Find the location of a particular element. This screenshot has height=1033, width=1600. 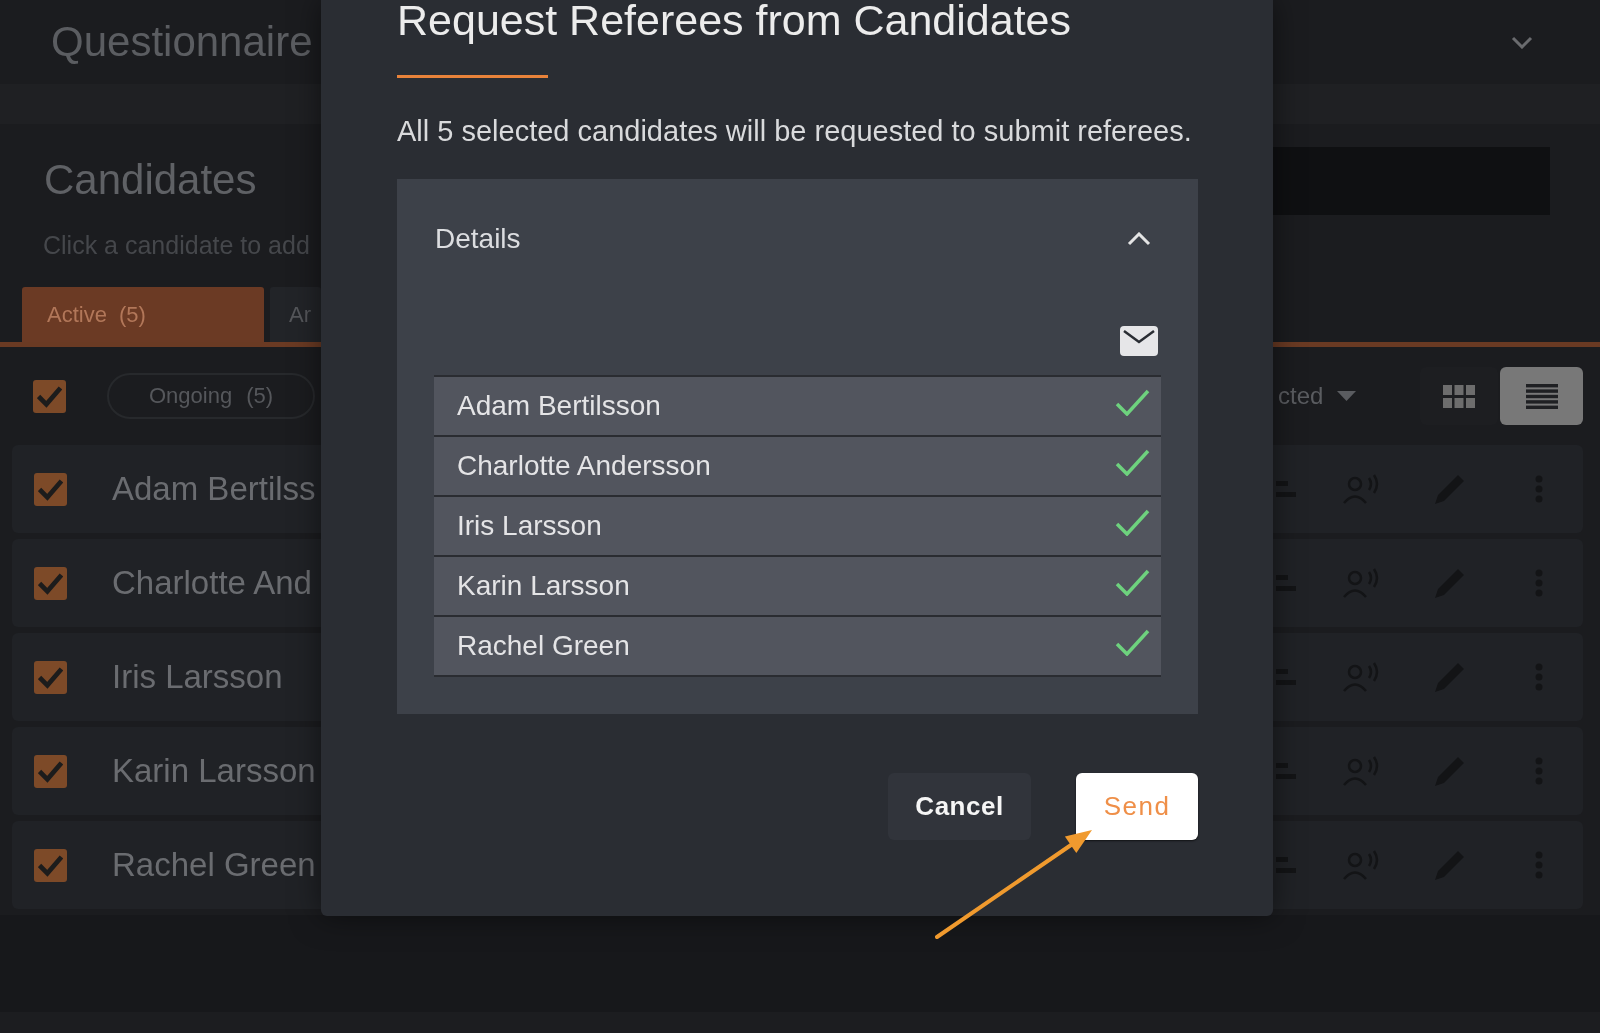

list-icon is located at coordinates (1541, 396).